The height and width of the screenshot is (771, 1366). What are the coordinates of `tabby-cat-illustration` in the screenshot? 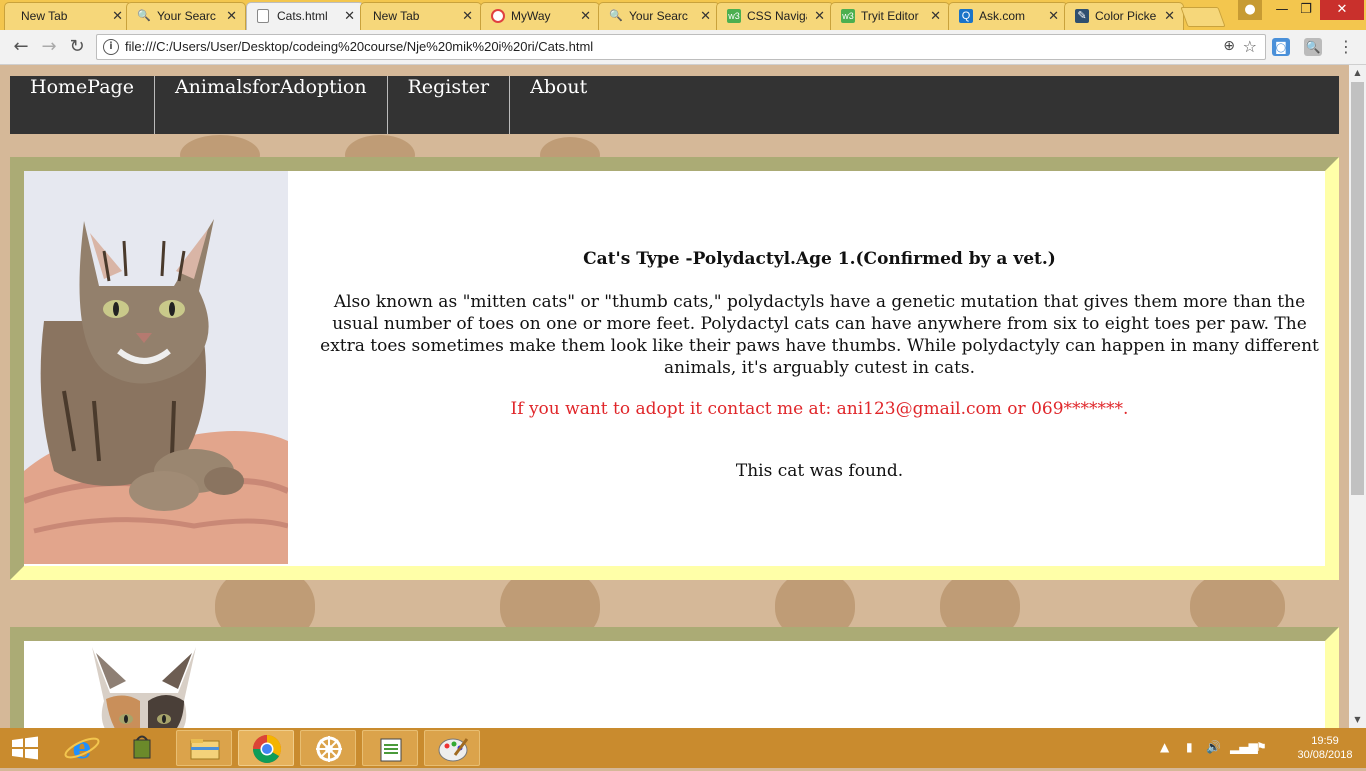 It's located at (156, 367).